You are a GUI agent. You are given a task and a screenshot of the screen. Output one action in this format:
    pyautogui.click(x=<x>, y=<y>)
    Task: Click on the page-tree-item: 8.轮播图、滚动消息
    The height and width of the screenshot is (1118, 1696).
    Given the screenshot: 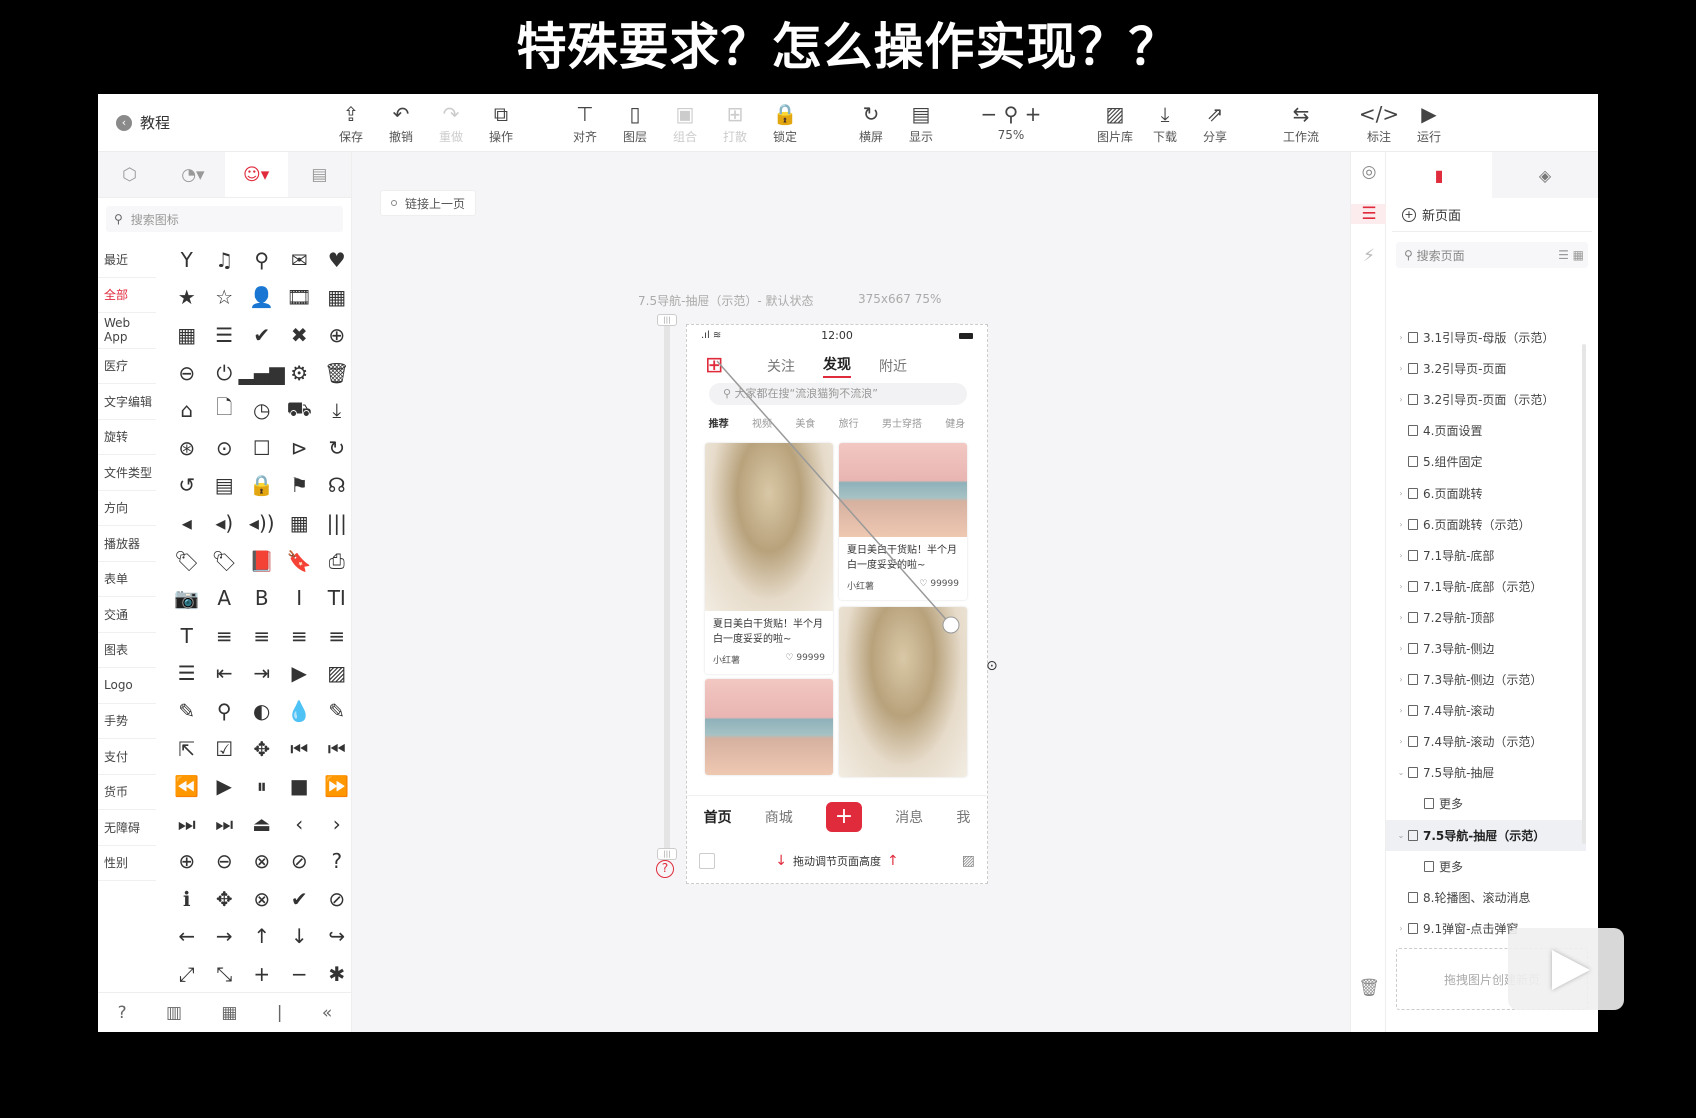 What is the action you would take?
    pyautogui.click(x=1486, y=897)
    